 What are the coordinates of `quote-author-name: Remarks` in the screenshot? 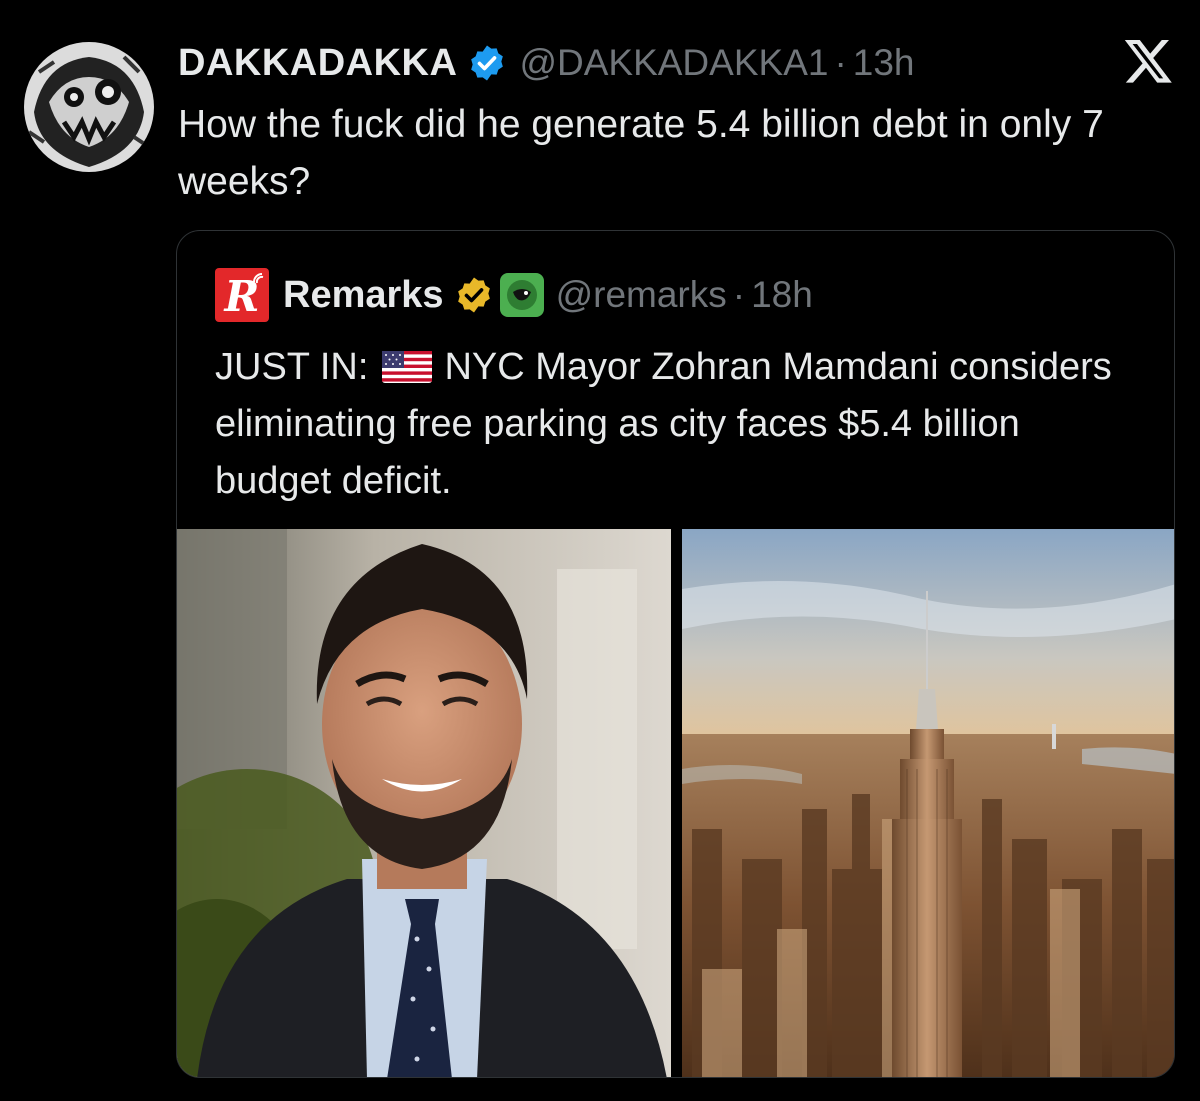 It's located at (363, 295).